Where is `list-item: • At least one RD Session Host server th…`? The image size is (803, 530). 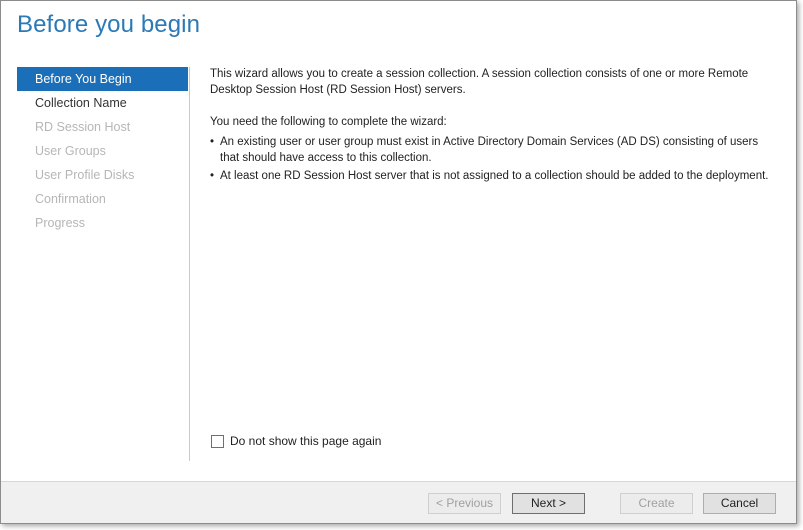 list-item: • At least one RD Session Host server th… is located at coordinates (495, 176).